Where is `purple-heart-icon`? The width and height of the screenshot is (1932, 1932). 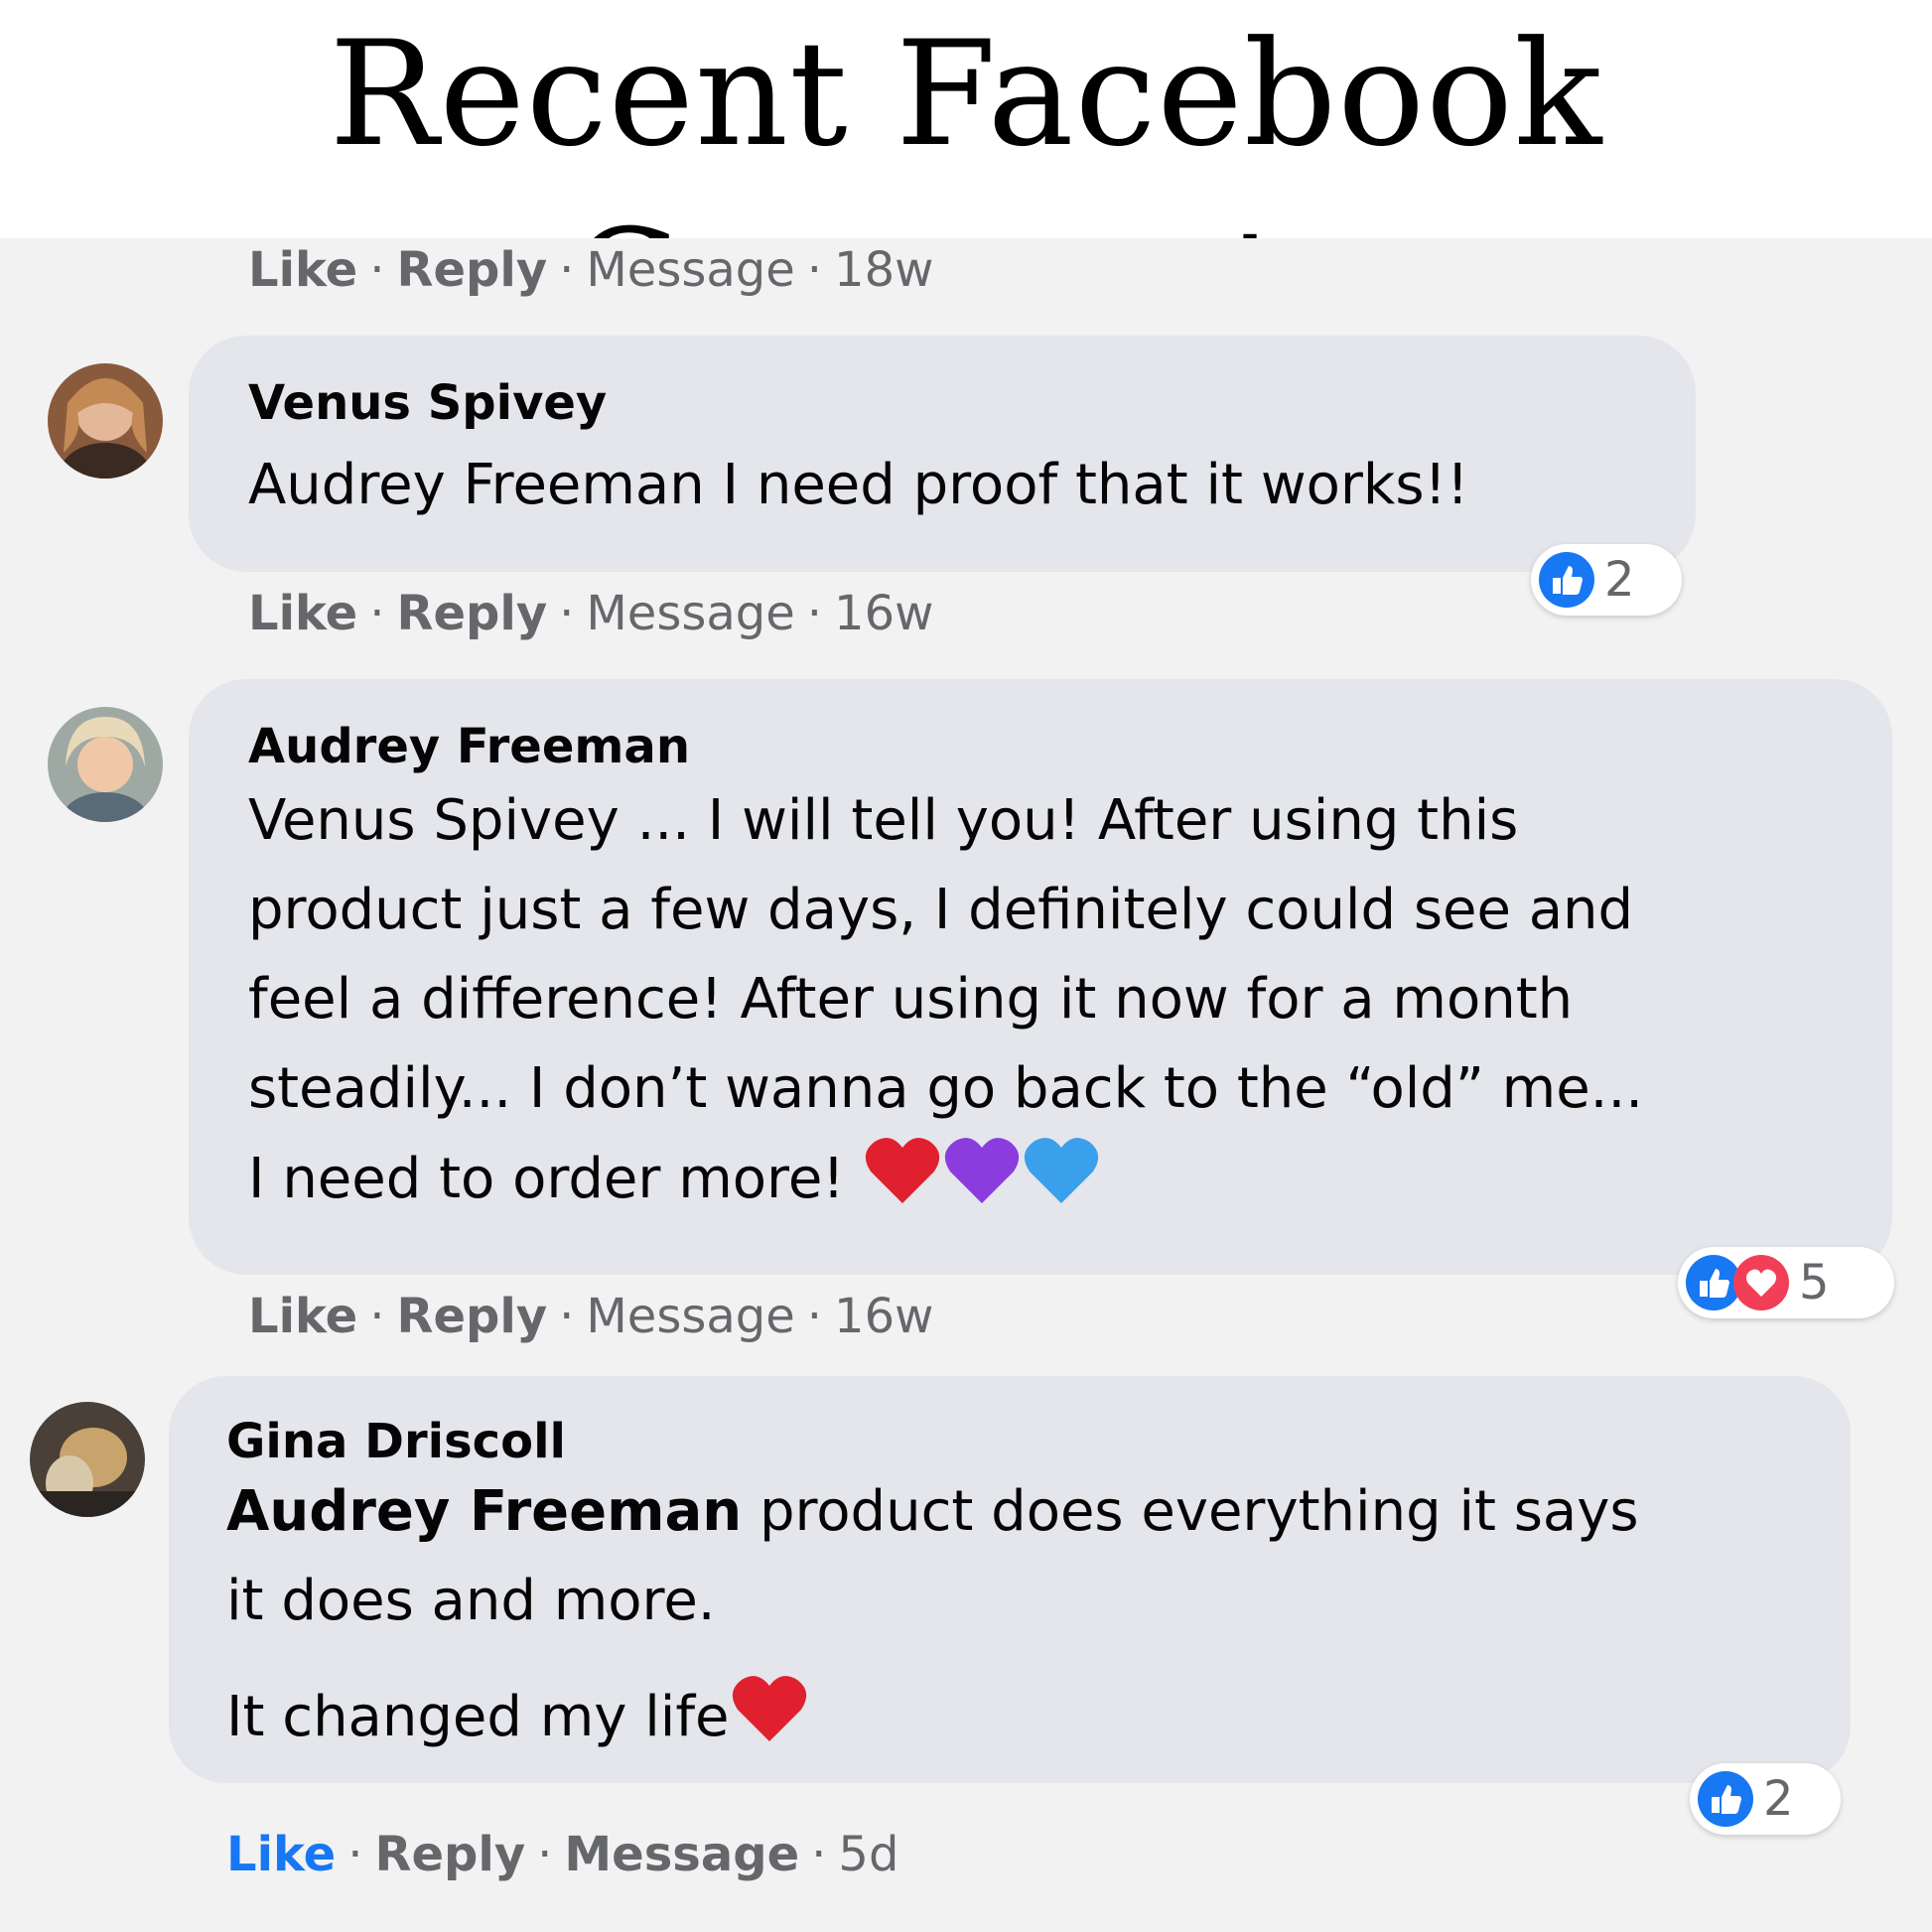
purple-heart-icon is located at coordinates (982, 1183).